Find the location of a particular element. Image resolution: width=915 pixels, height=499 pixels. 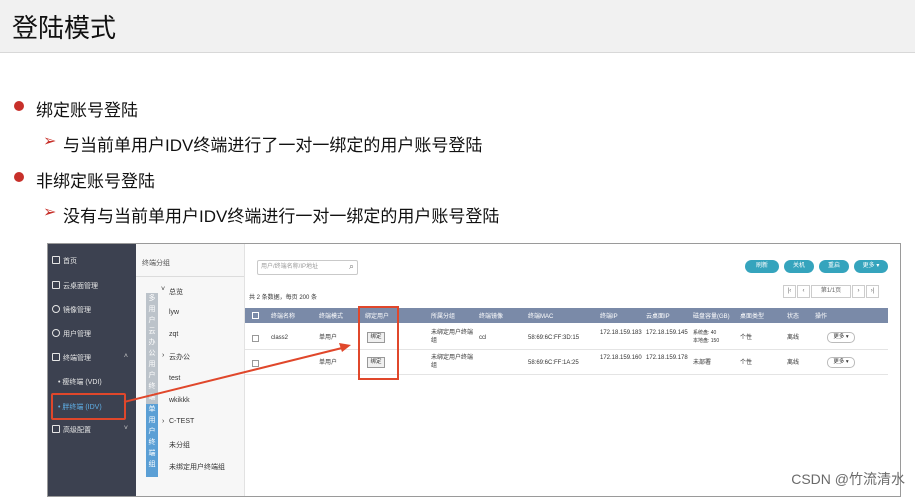

bullet-bound-login: 绑定账号登陆 is located at coordinates (76, 108).